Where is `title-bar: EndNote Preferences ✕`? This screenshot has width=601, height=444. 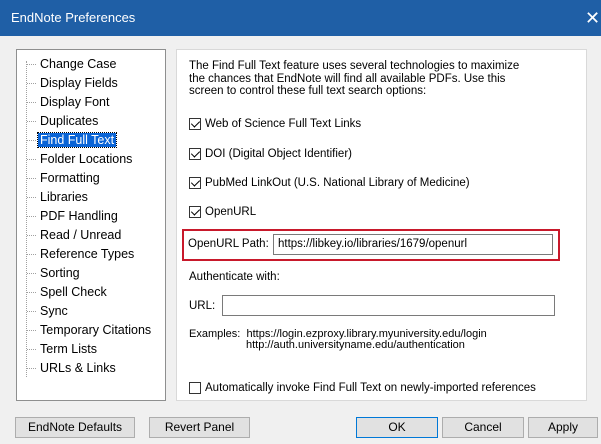
title-bar: EndNote Preferences ✕ is located at coordinates (300, 18).